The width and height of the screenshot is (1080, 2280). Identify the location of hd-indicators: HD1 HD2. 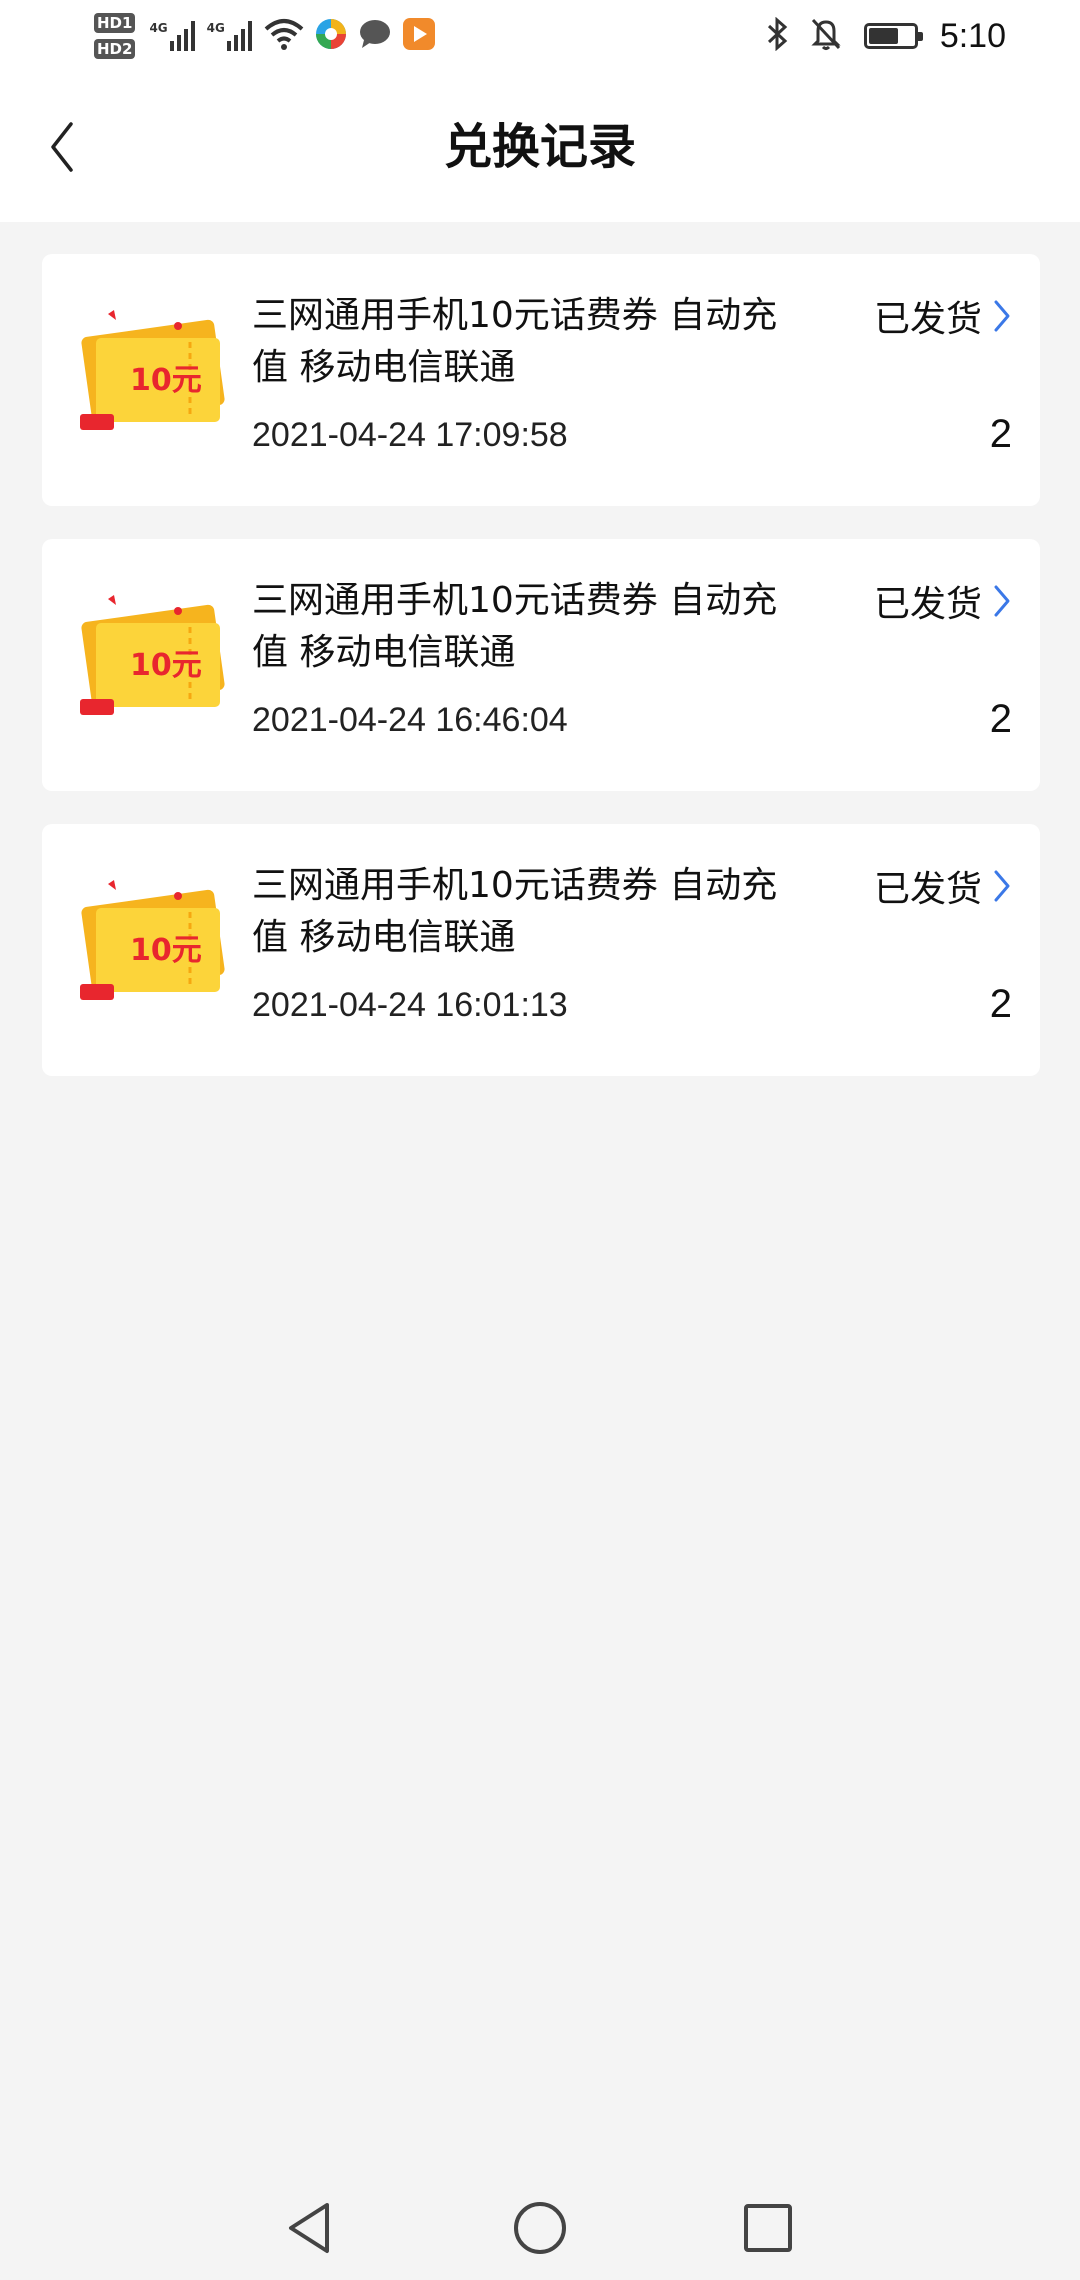
(115, 36).